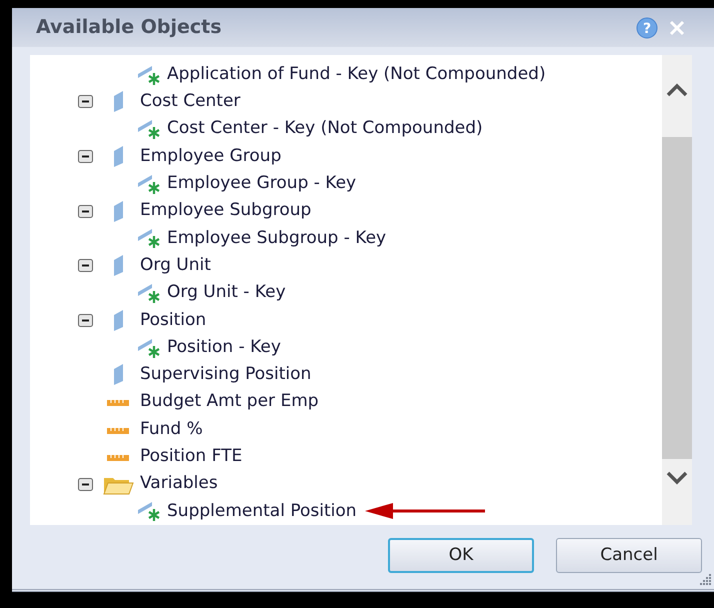 The width and height of the screenshot is (714, 608). What do you see at coordinates (262, 511) in the screenshot?
I see `tree-item-label: Supplemental Position` at bounding box center [262, 511].